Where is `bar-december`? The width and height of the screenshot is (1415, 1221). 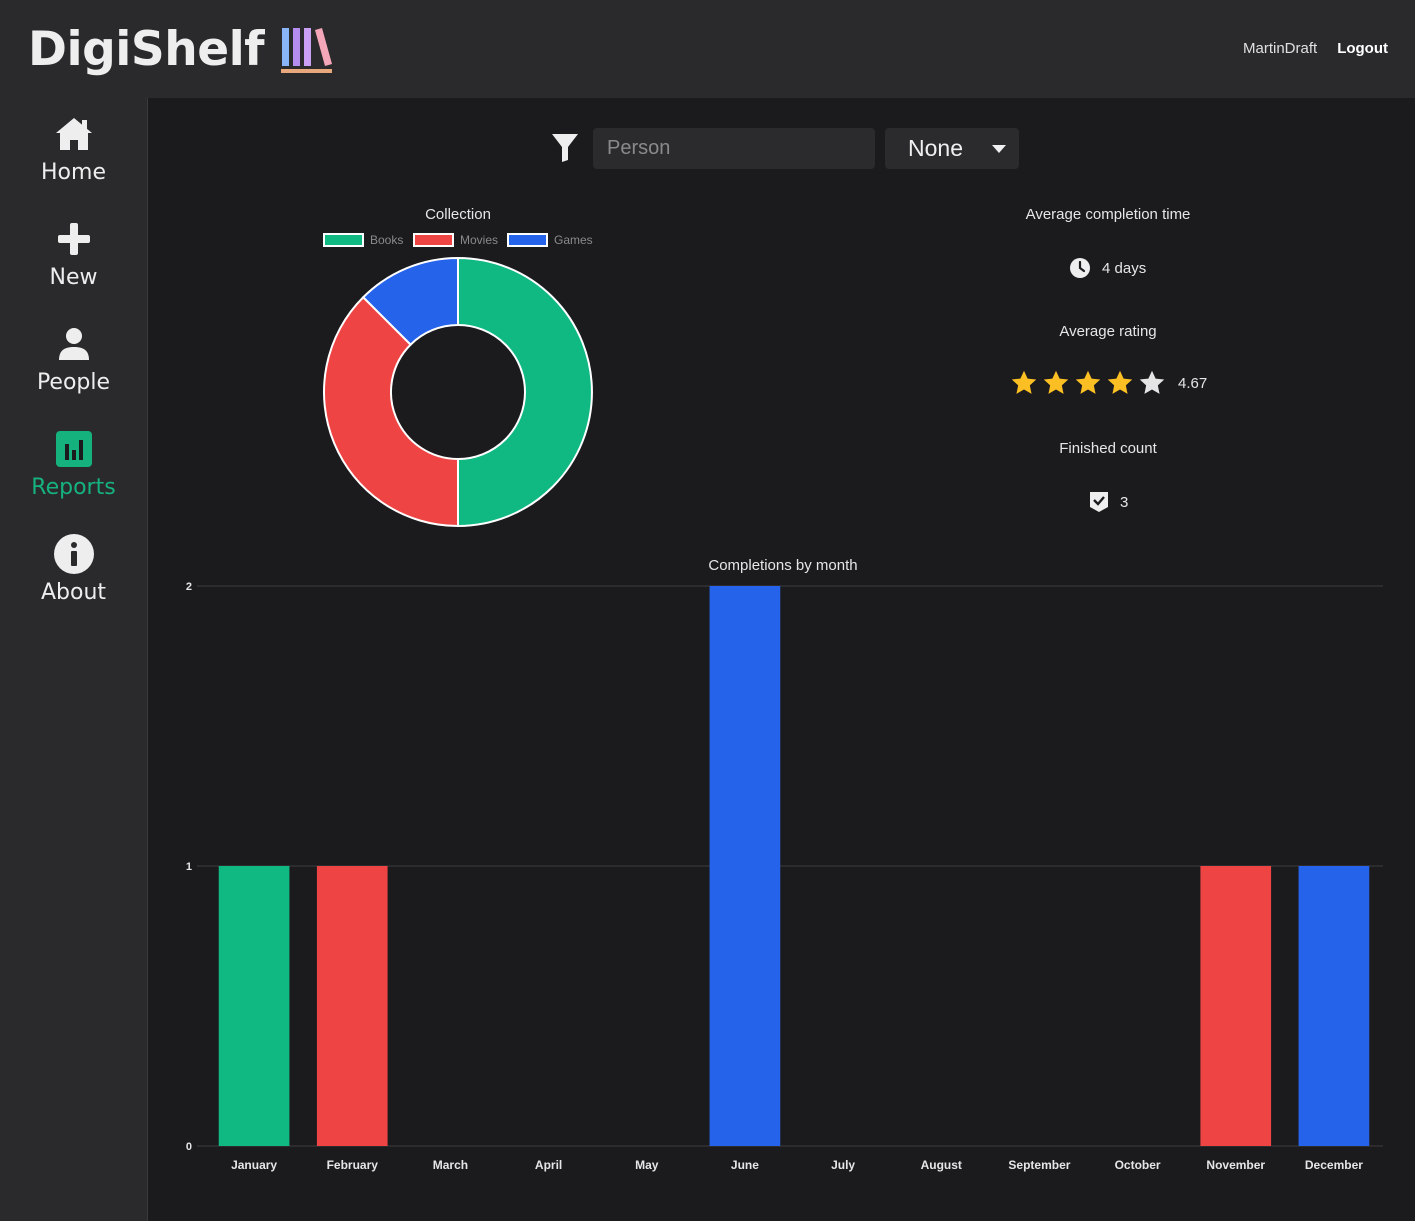
bar-december is located at coordinates (1334, 1006).